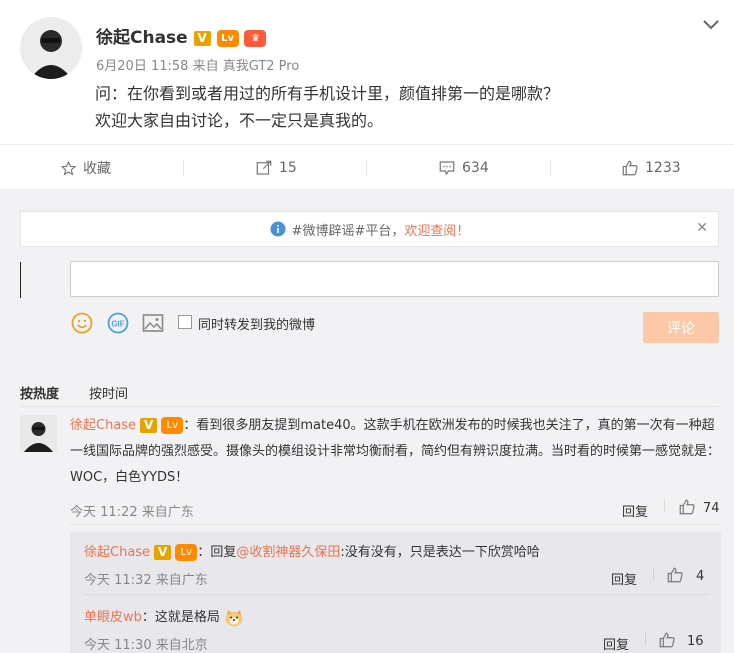 The image size is (734, 653). I want to click on reply-mention-link: @收割神器久保田, so click(288, 552).